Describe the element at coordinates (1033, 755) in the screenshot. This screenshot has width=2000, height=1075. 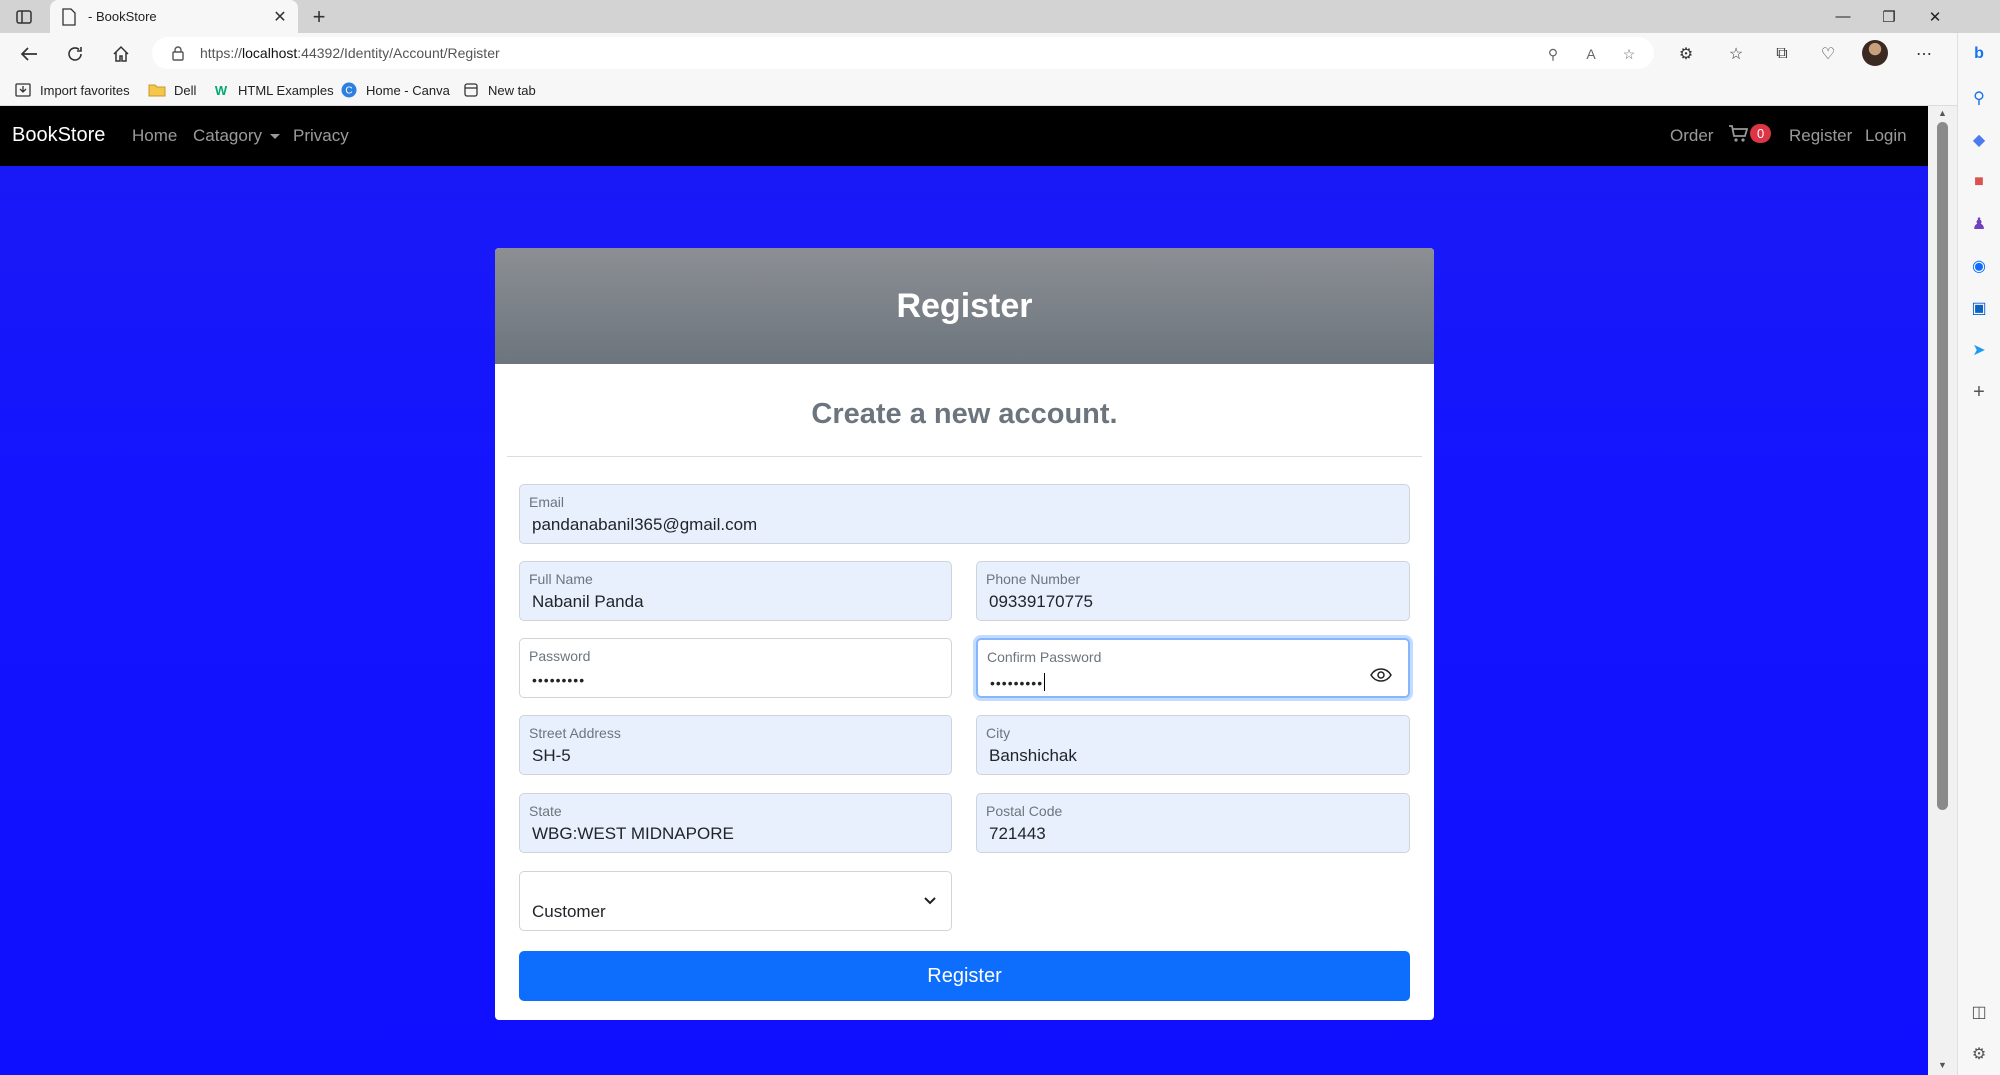
I see `city-value: Banshichak` at that location.